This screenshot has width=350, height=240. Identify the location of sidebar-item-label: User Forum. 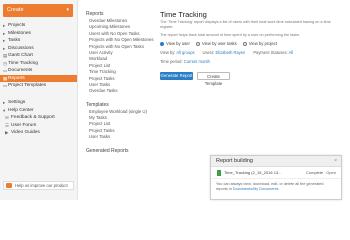
(24, 125).